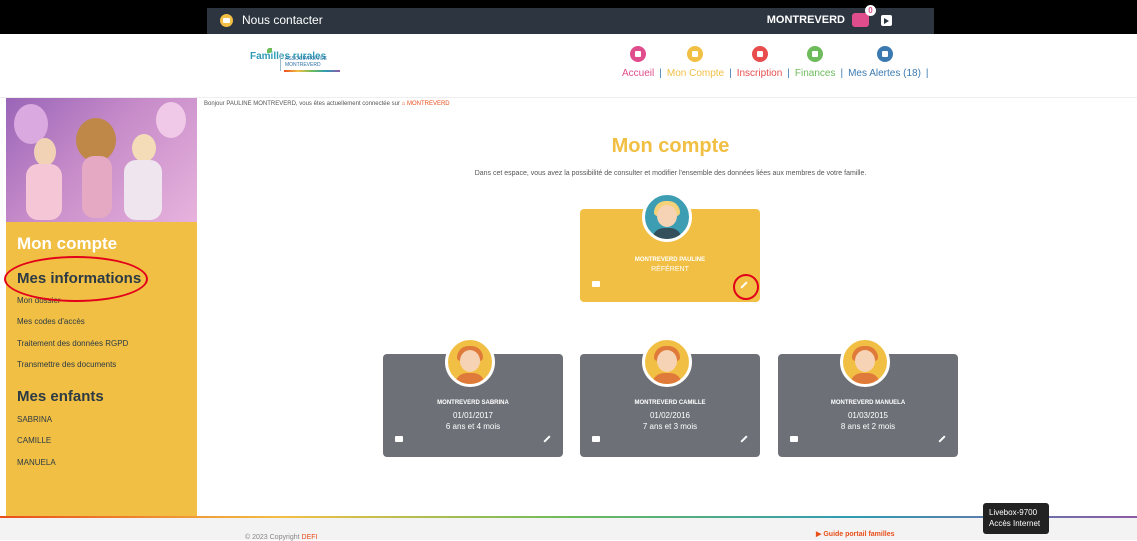 The height and width of the screenshot is (541, 1137). What do you see at coordinates (60, 396) in the screenshot?
I see `section-mes-enfants: Mes enfants` at bounding box center [60, 396].